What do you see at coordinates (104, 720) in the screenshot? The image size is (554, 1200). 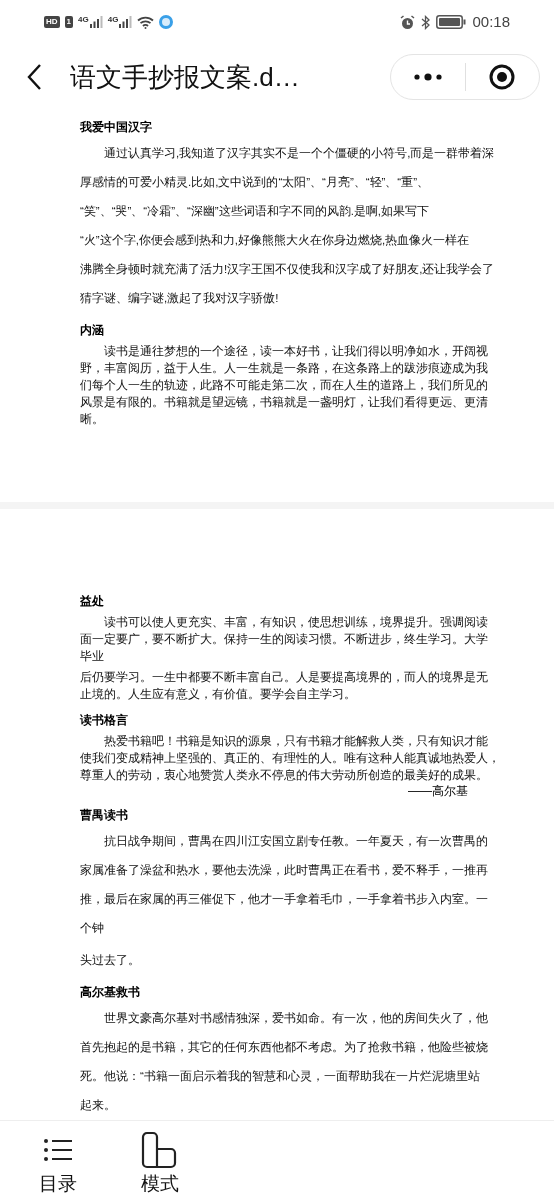 I see `section-heading: 读书格言` at bounding box center [104, 720].